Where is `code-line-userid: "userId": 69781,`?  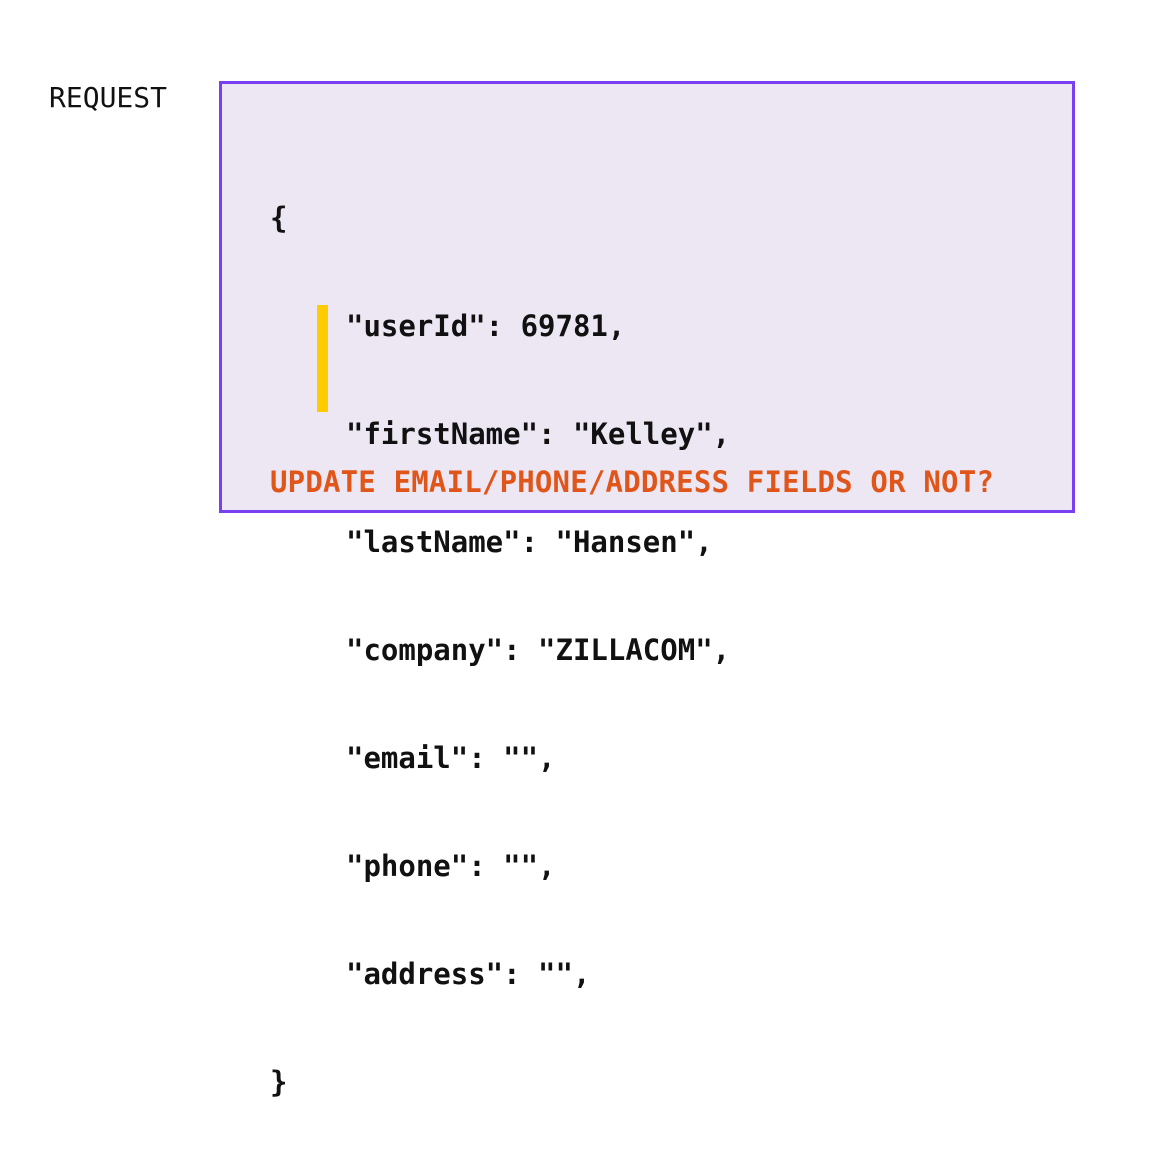 code-line-userid: "userId": 69781, is located at coordinates (486, 326).